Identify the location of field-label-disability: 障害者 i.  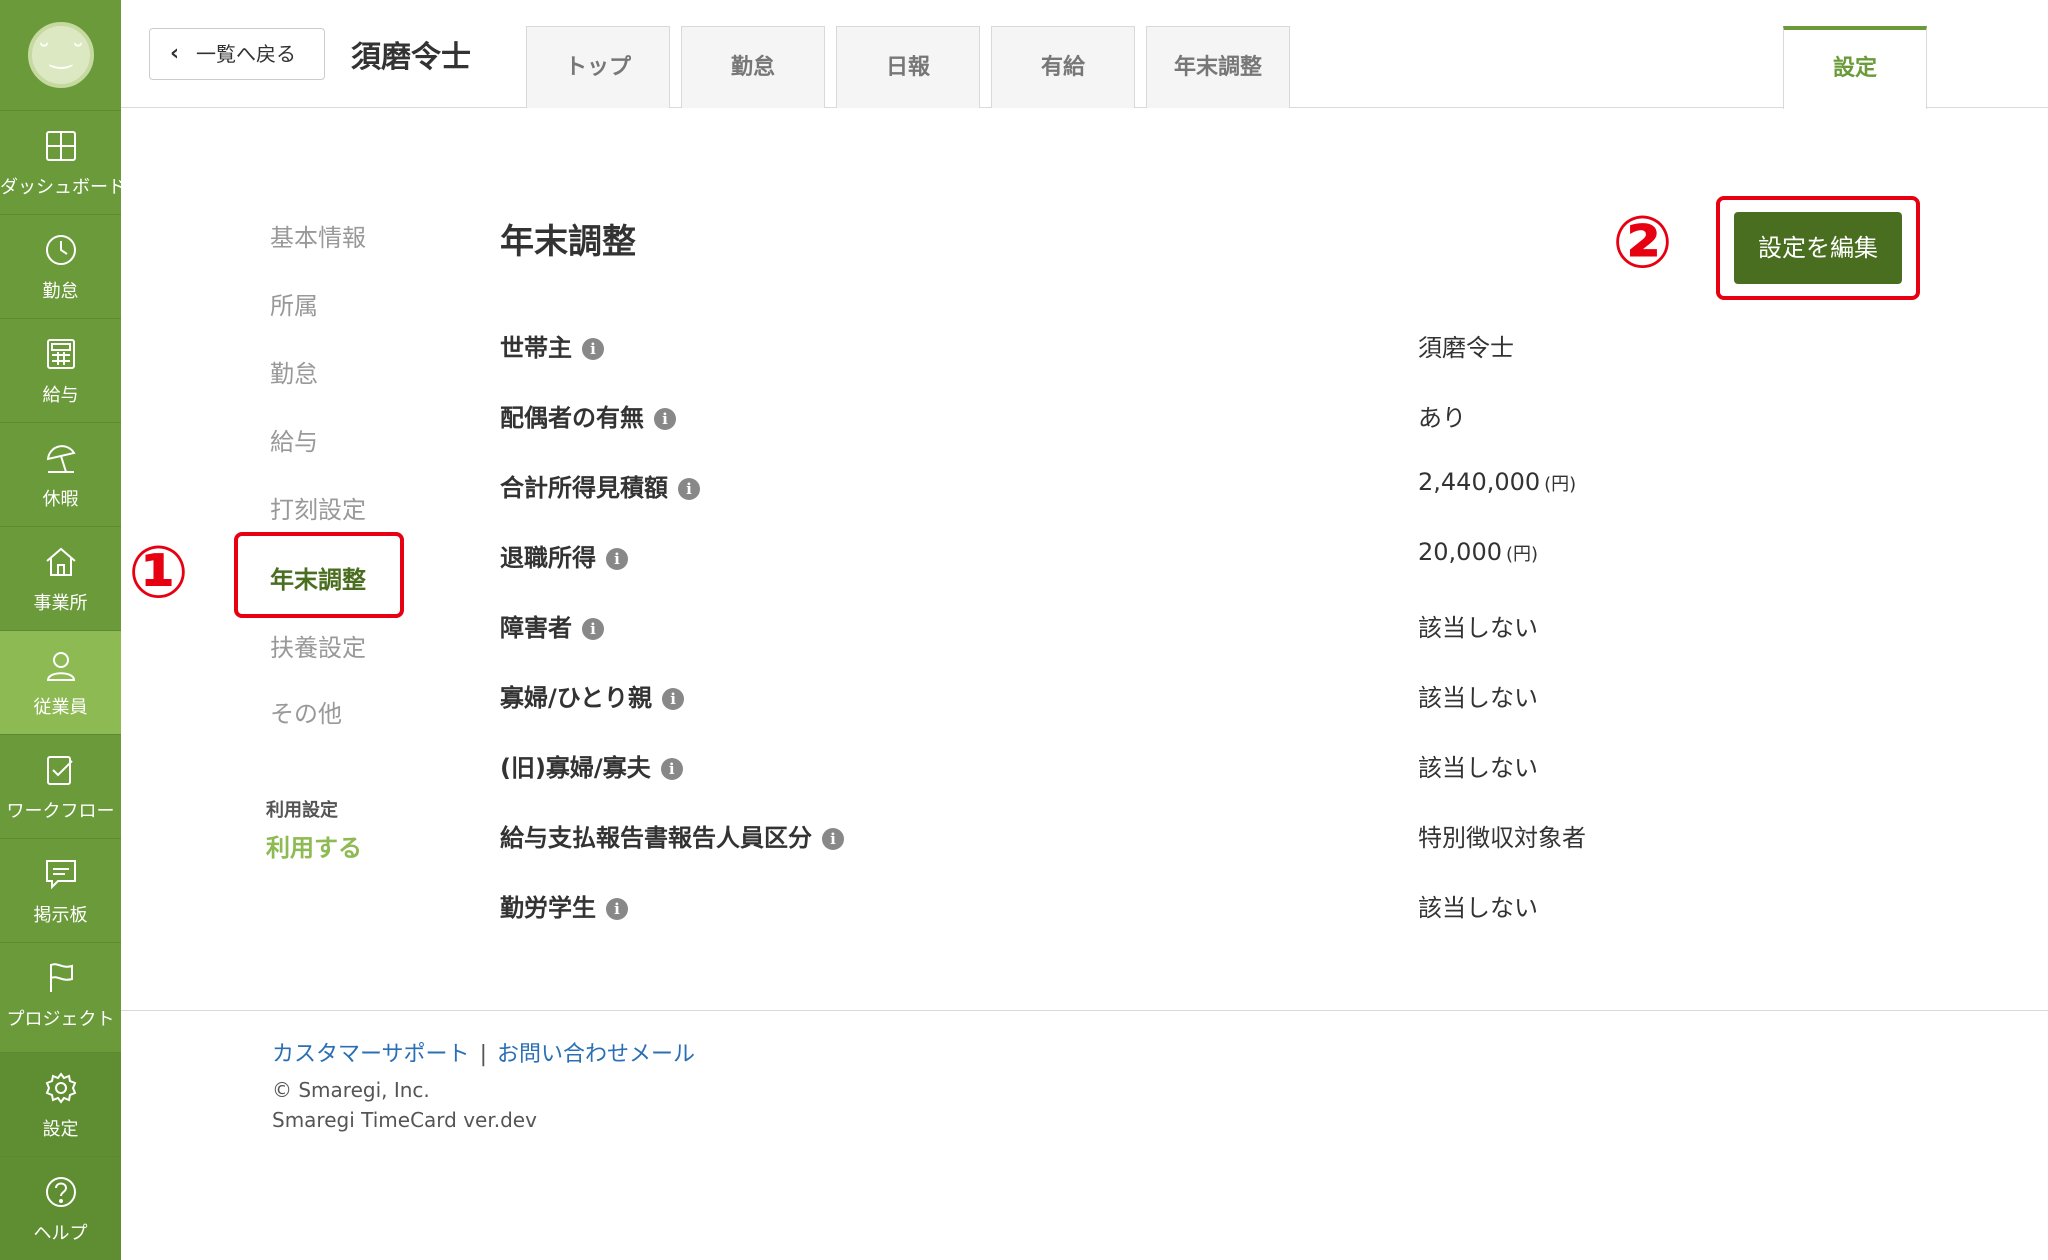
(552, 625).